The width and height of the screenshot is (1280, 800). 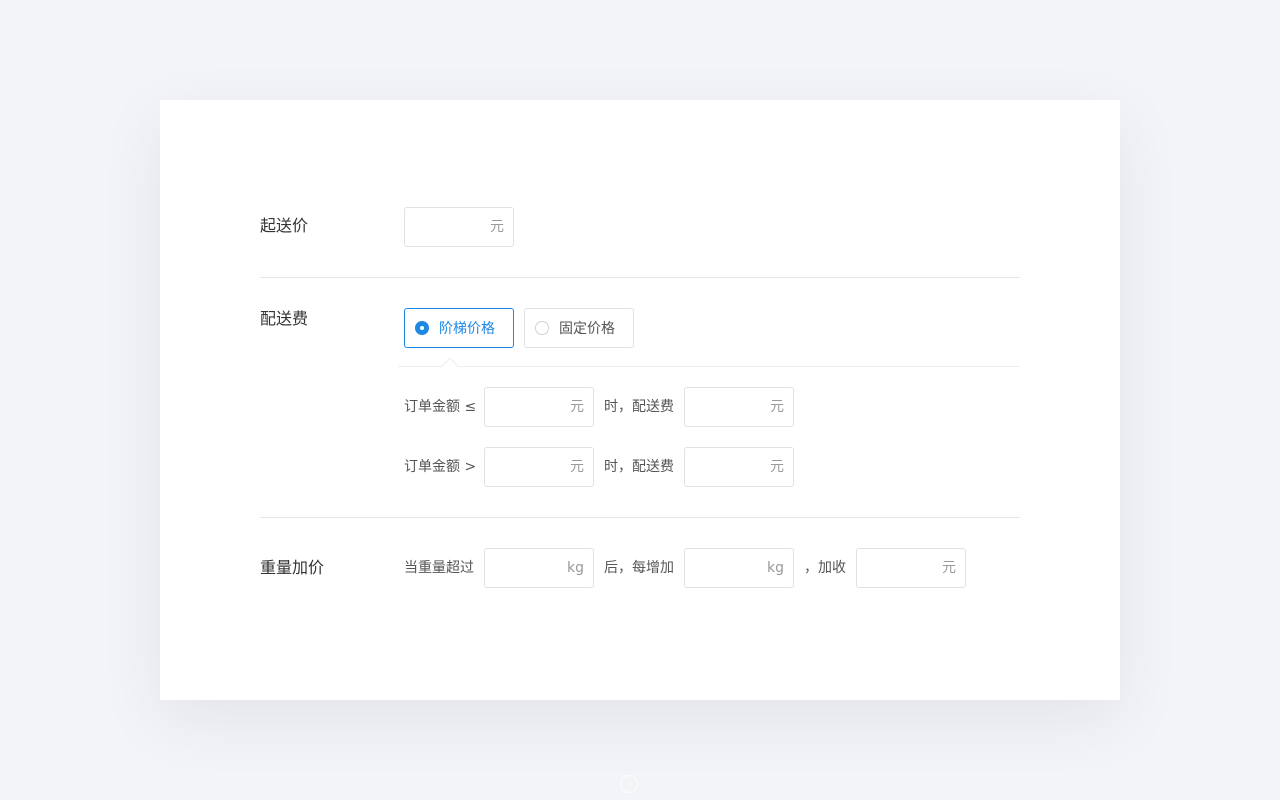 I want to click on weight-mid2-text: ，加收, so click(x=825, y=568).